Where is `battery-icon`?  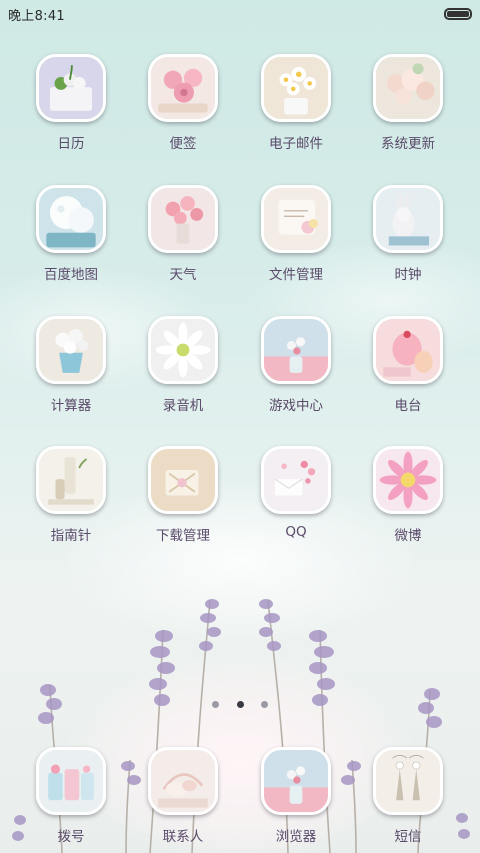 battery-icon is located at coordinates (458, 14).